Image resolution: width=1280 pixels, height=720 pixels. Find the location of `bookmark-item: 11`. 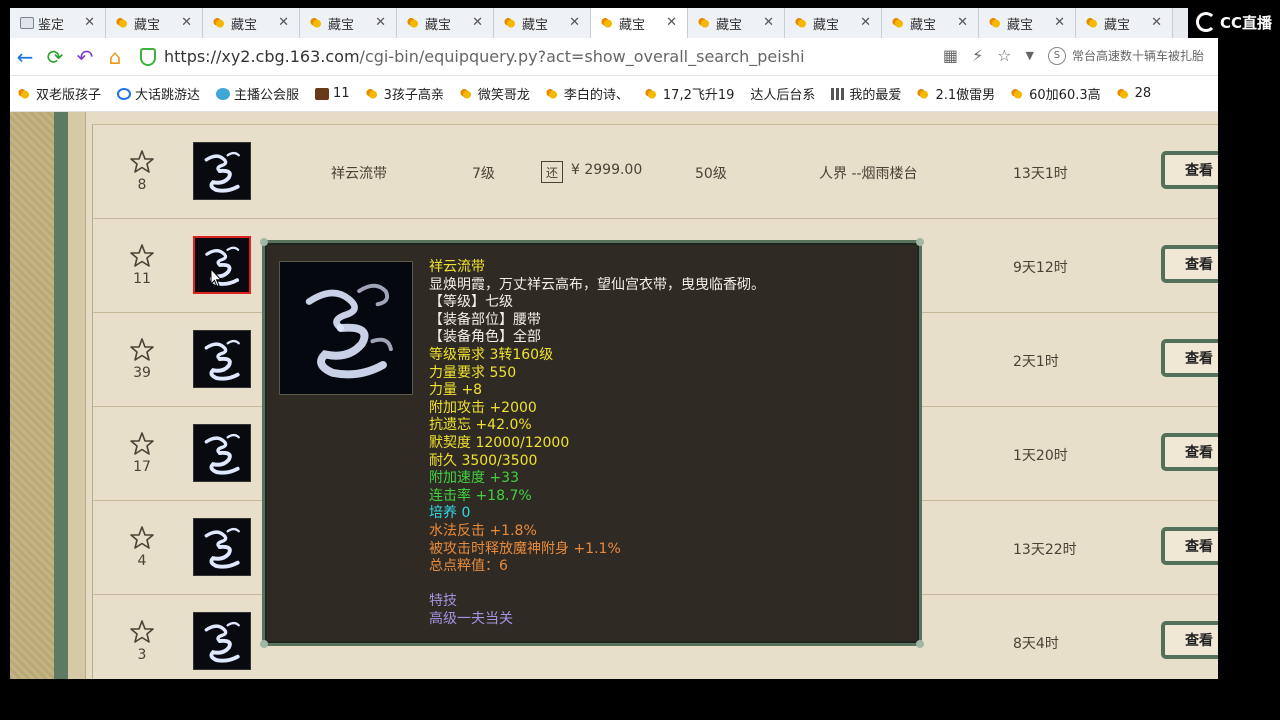

bookmark-item: 11 is located at coordinates (332, 93).